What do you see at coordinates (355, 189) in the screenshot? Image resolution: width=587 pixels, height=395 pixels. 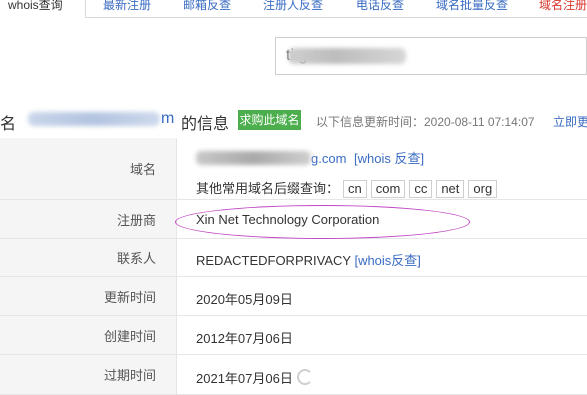 I see `suffix-chip-cn: cn` at bounding box center [355, 189].